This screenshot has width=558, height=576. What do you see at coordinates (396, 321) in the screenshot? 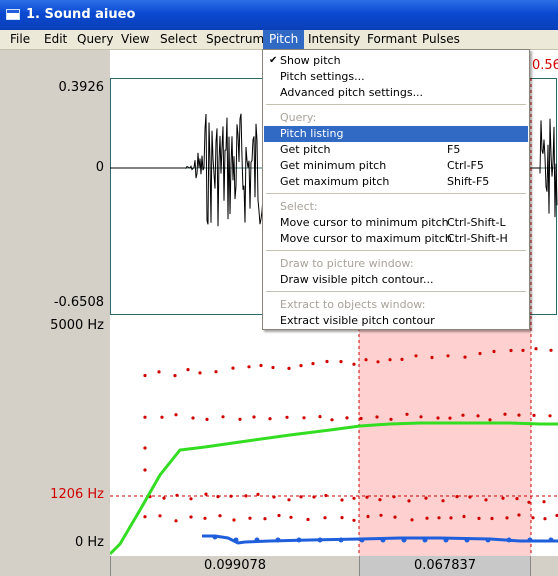
I see `menu-item-extract-visible-pitch-contour: Extract visible pitch contour` at bounding box center [396, 321].